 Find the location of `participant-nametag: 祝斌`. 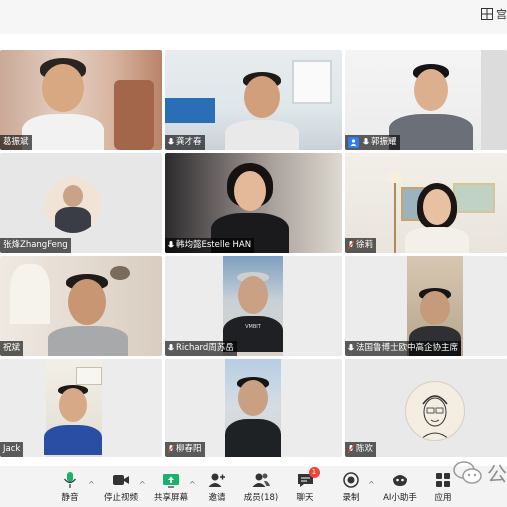

participant-nametag: 祝斌 is located at coordinates (12, 348).